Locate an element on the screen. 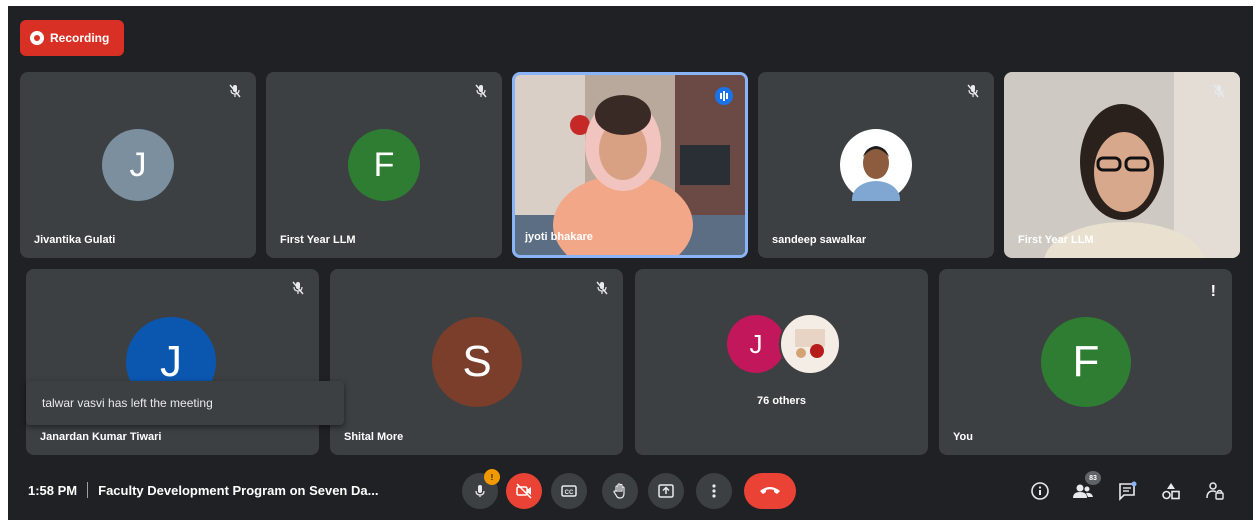 The image size is (1258, 525). captions-icon: CC is located at coordinates (569, 491).